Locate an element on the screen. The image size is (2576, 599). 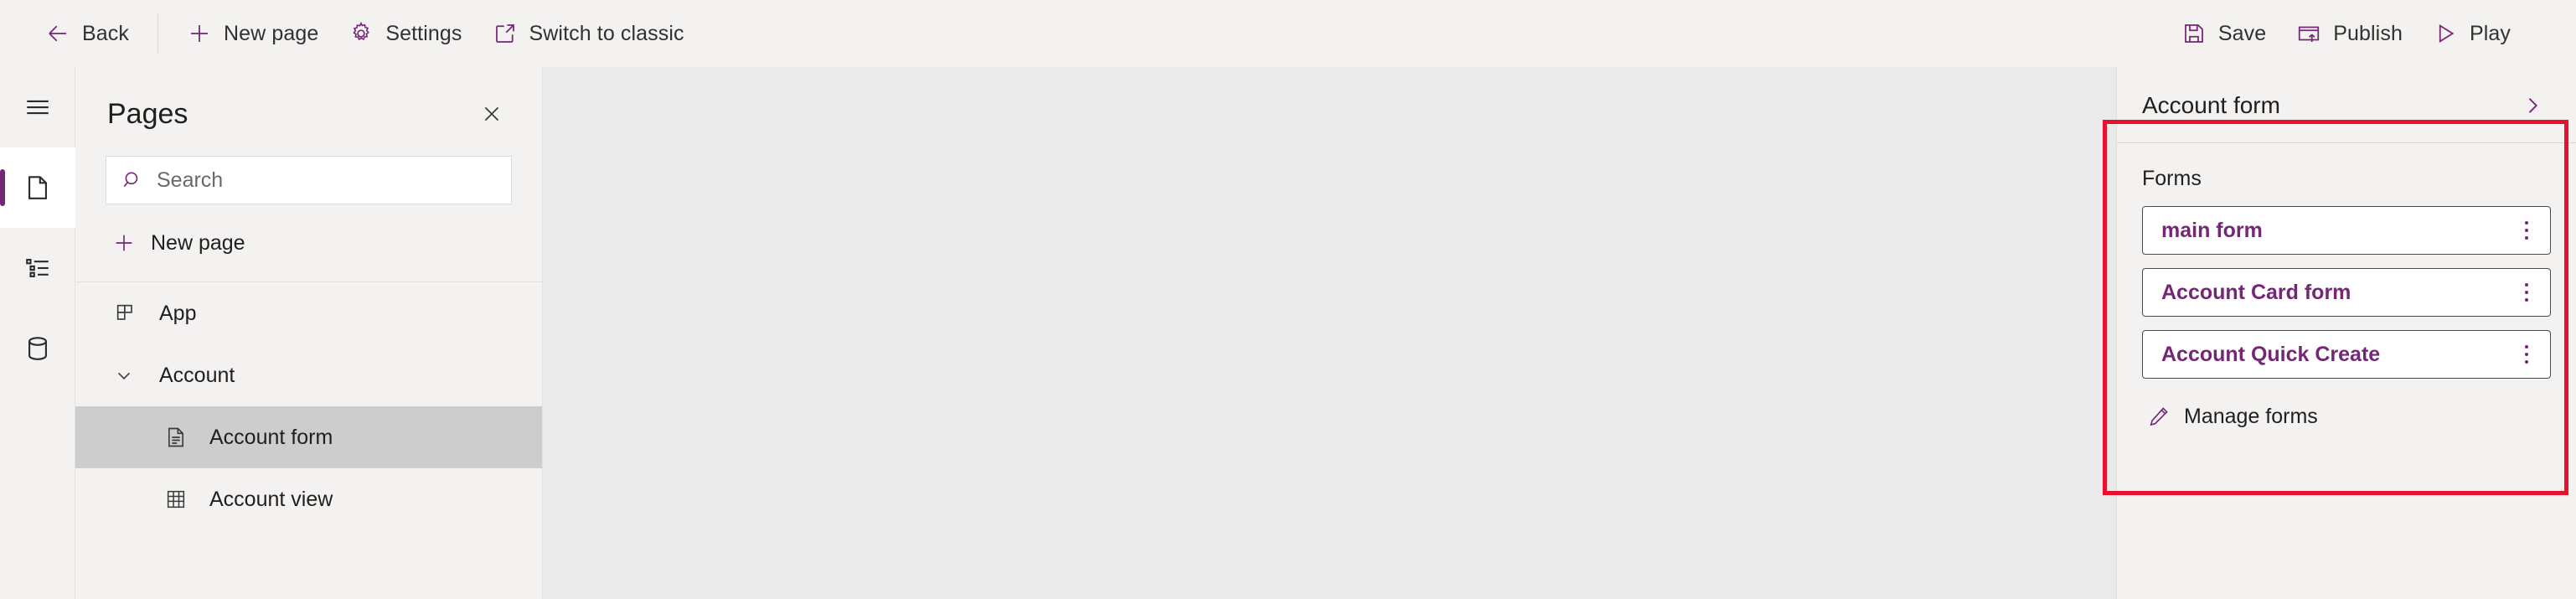
form-name: Account Quick Create is located at coordinates (2271, 354).